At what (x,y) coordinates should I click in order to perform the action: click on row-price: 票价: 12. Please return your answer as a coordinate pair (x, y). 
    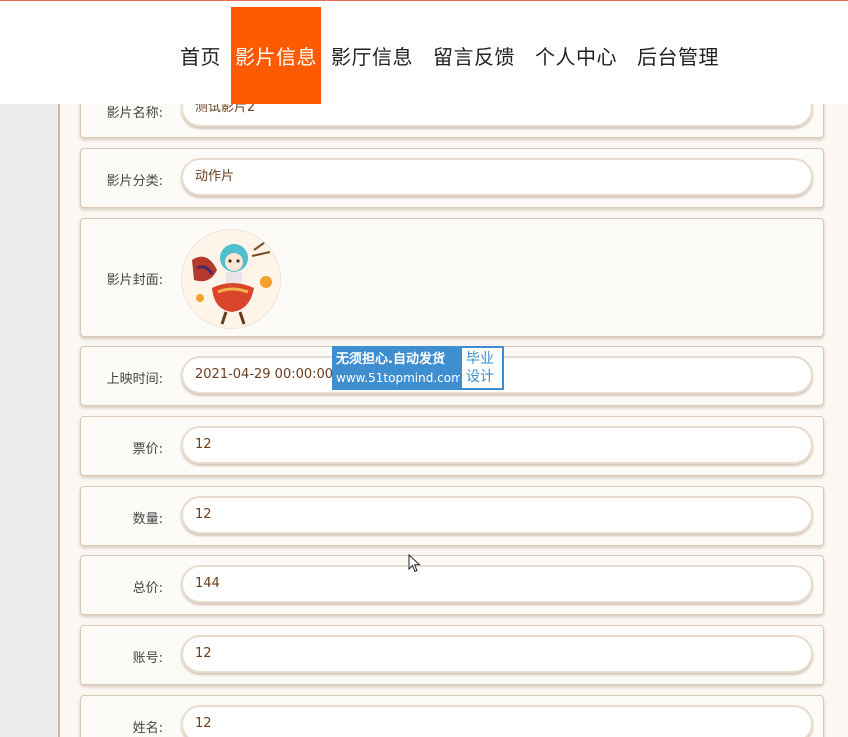
    Looking at the image, I should click on (452, 446).